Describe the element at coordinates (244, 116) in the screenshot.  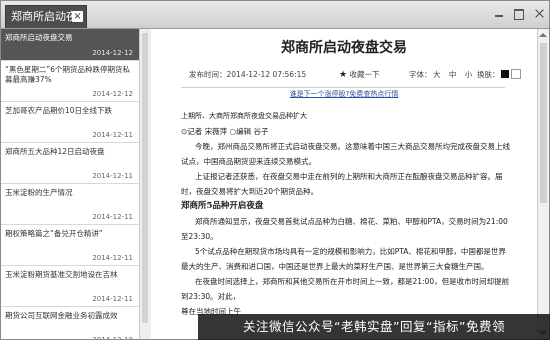
I see `article-source: 上期所、大商所郑商所夜盘交易品种扩大` at that location.